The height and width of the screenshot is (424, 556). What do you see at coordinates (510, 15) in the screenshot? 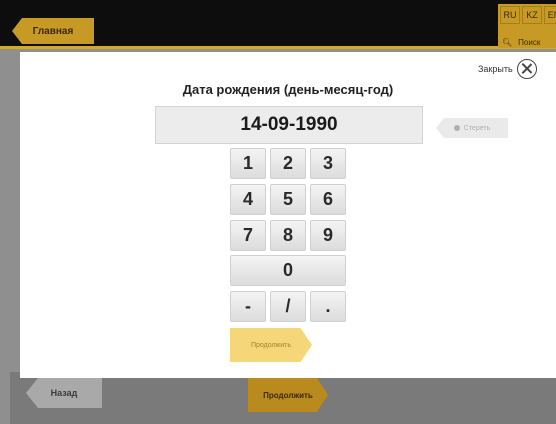
I see `language-ru-button: RU` at bounding box center [510, 15].